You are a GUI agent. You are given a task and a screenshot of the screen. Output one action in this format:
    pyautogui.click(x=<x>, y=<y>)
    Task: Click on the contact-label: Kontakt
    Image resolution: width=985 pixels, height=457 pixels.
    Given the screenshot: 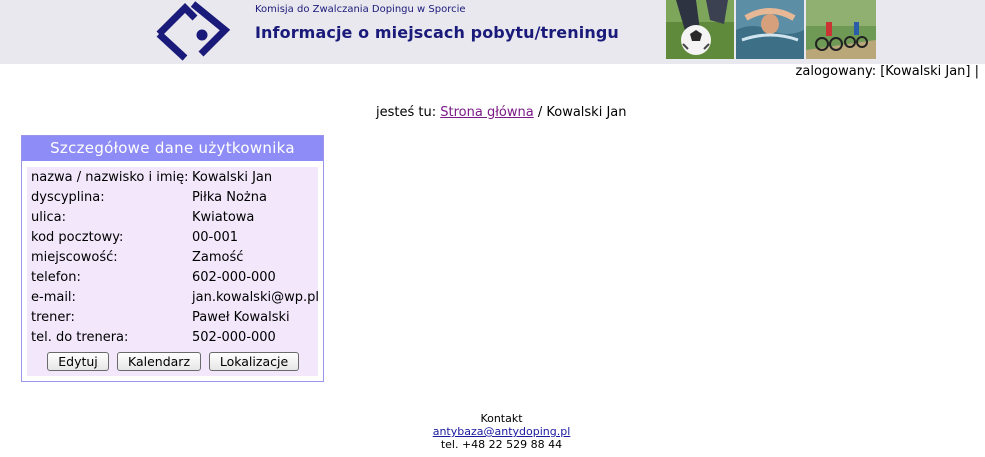 What is the action you would take?
    pyautogui.click(x=501, y=418)
    